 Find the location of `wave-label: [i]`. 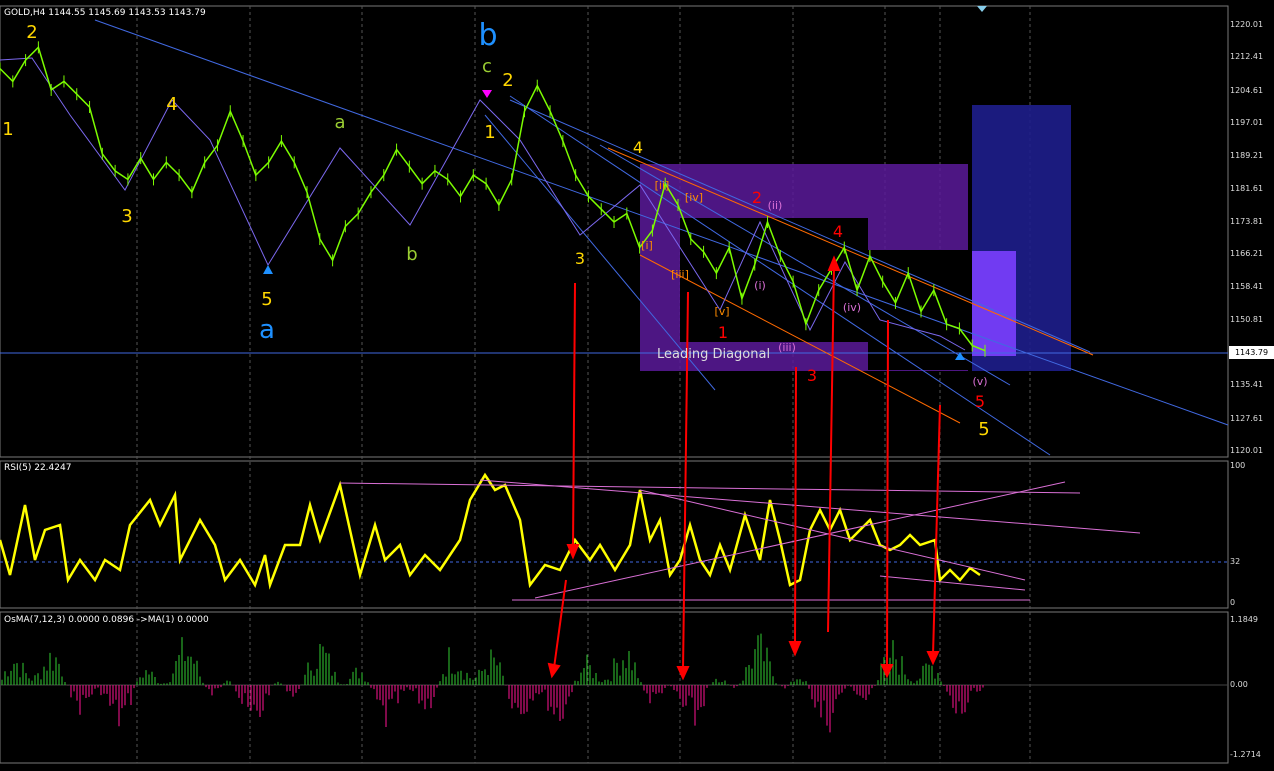

wave-label: [i] is located at coordinates (647, 245).